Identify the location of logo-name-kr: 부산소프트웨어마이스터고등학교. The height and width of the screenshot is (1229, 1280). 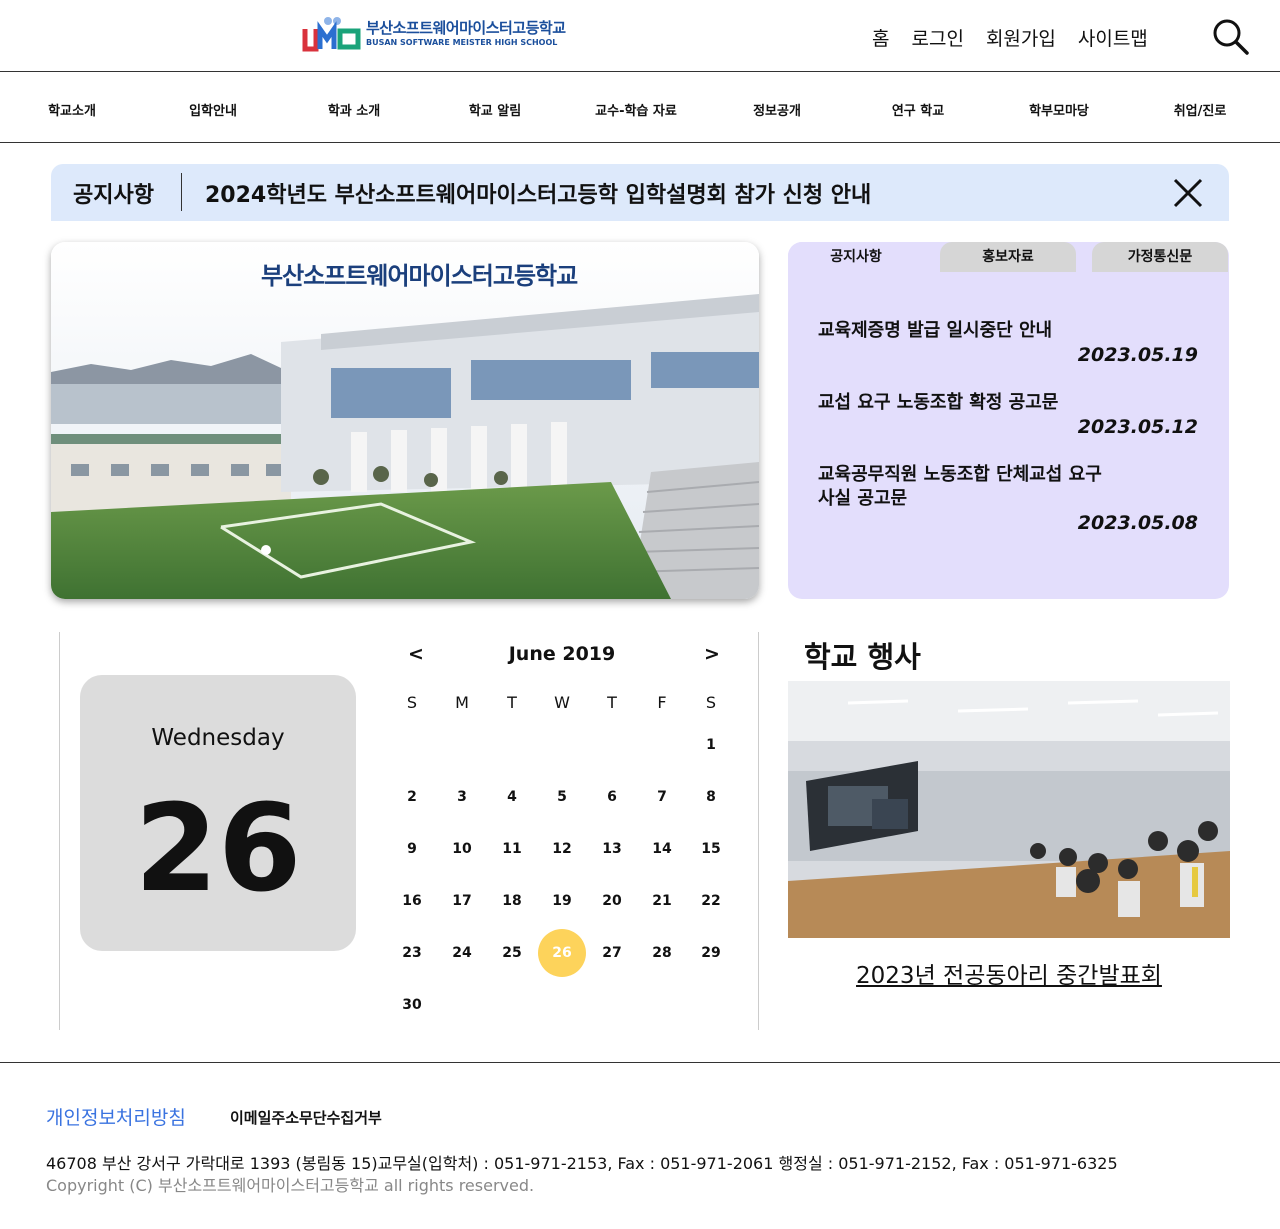
(466, 28).